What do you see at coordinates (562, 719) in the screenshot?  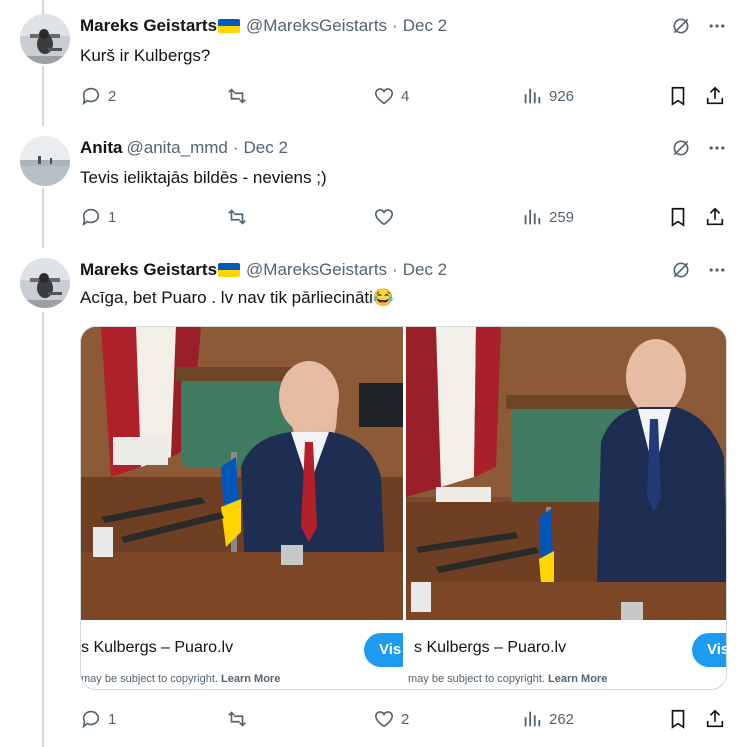 I see `views-count: 262` at bounding box center [562, 719].